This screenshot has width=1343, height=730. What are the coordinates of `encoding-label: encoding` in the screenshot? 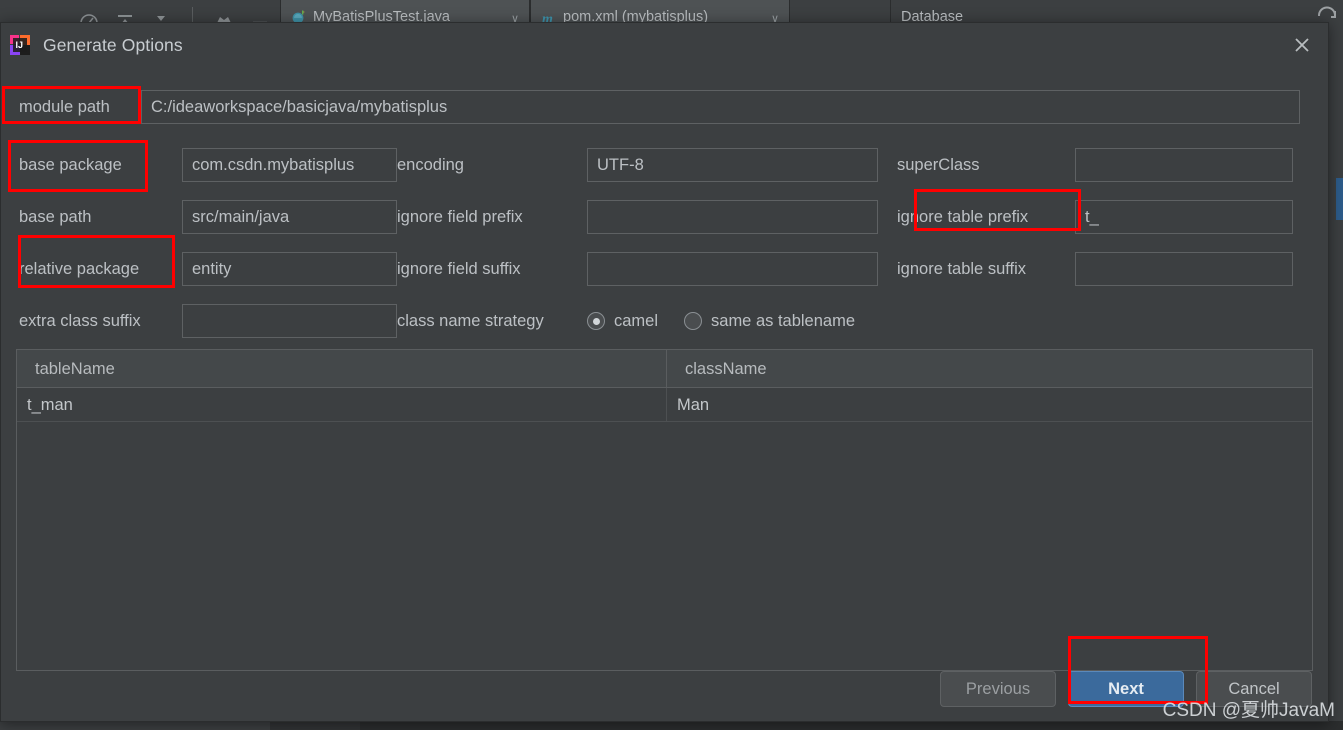 It's located at (430, 164).